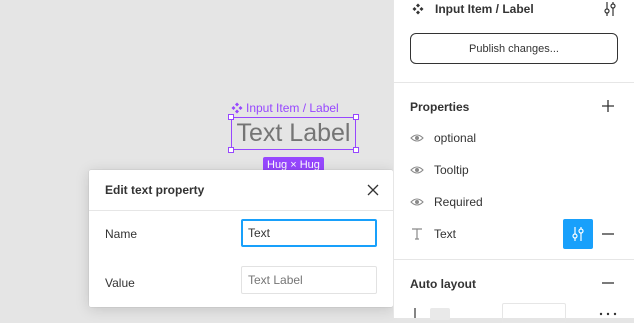 This screenshot has width=634, height=323. What do you see at coordinates (231, 150) in the screenshot?
I see `resize-handle-bottom-left` at bounding box center [231, 150].